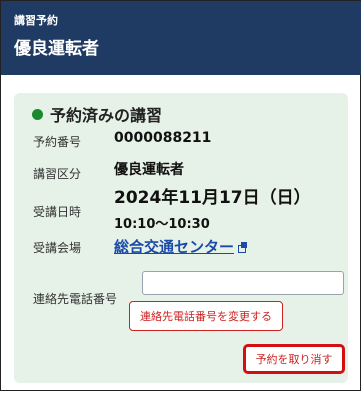 The image size is (363, 393). Describe the element at coordinates (243, 247) in the screenshot. I see `external-link-icon` at that location.